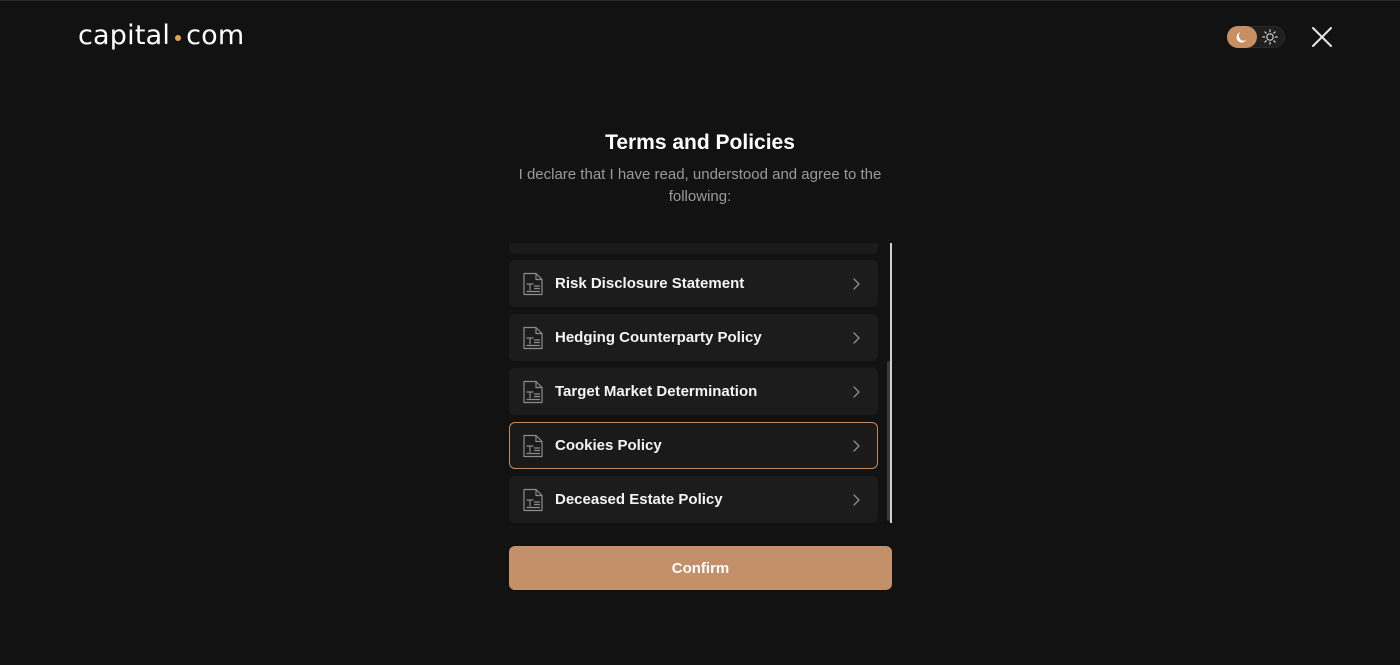  What do you see at coordinates (700, 142) in the screenshot?
I see `page-title: Terms and Policies` at bounding box center [700, 142].